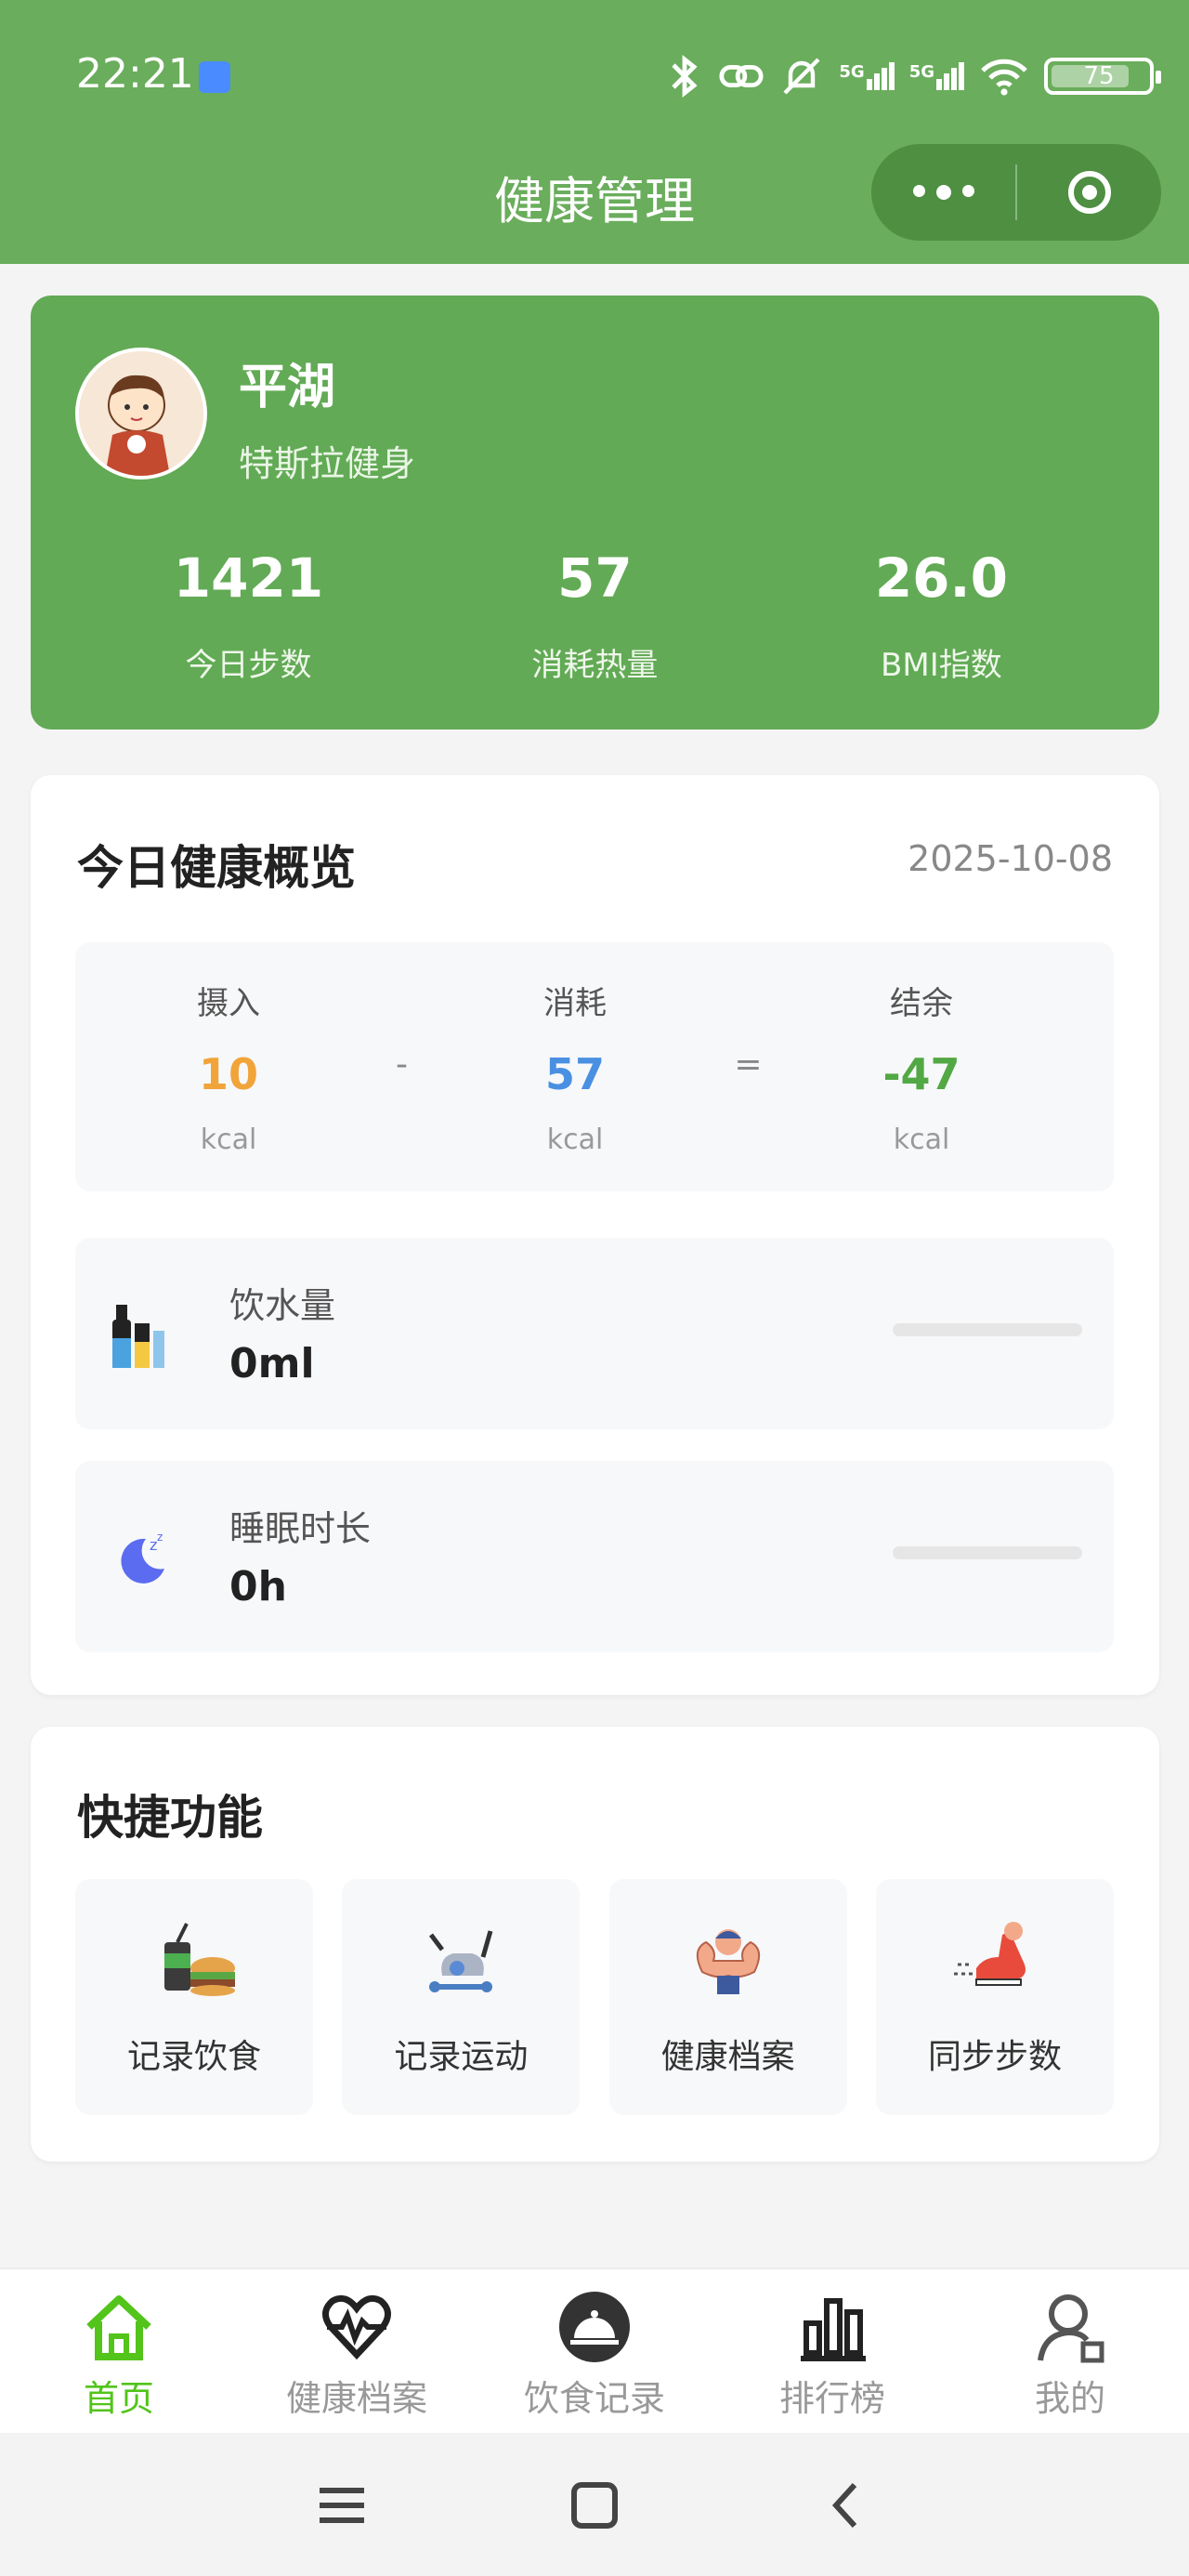 This screenshot has height=2576, width=1189. Describe the element at coordinates (461, 1997) in the screenshot. I see `quick-record-exercise: 记录运动` at that location.